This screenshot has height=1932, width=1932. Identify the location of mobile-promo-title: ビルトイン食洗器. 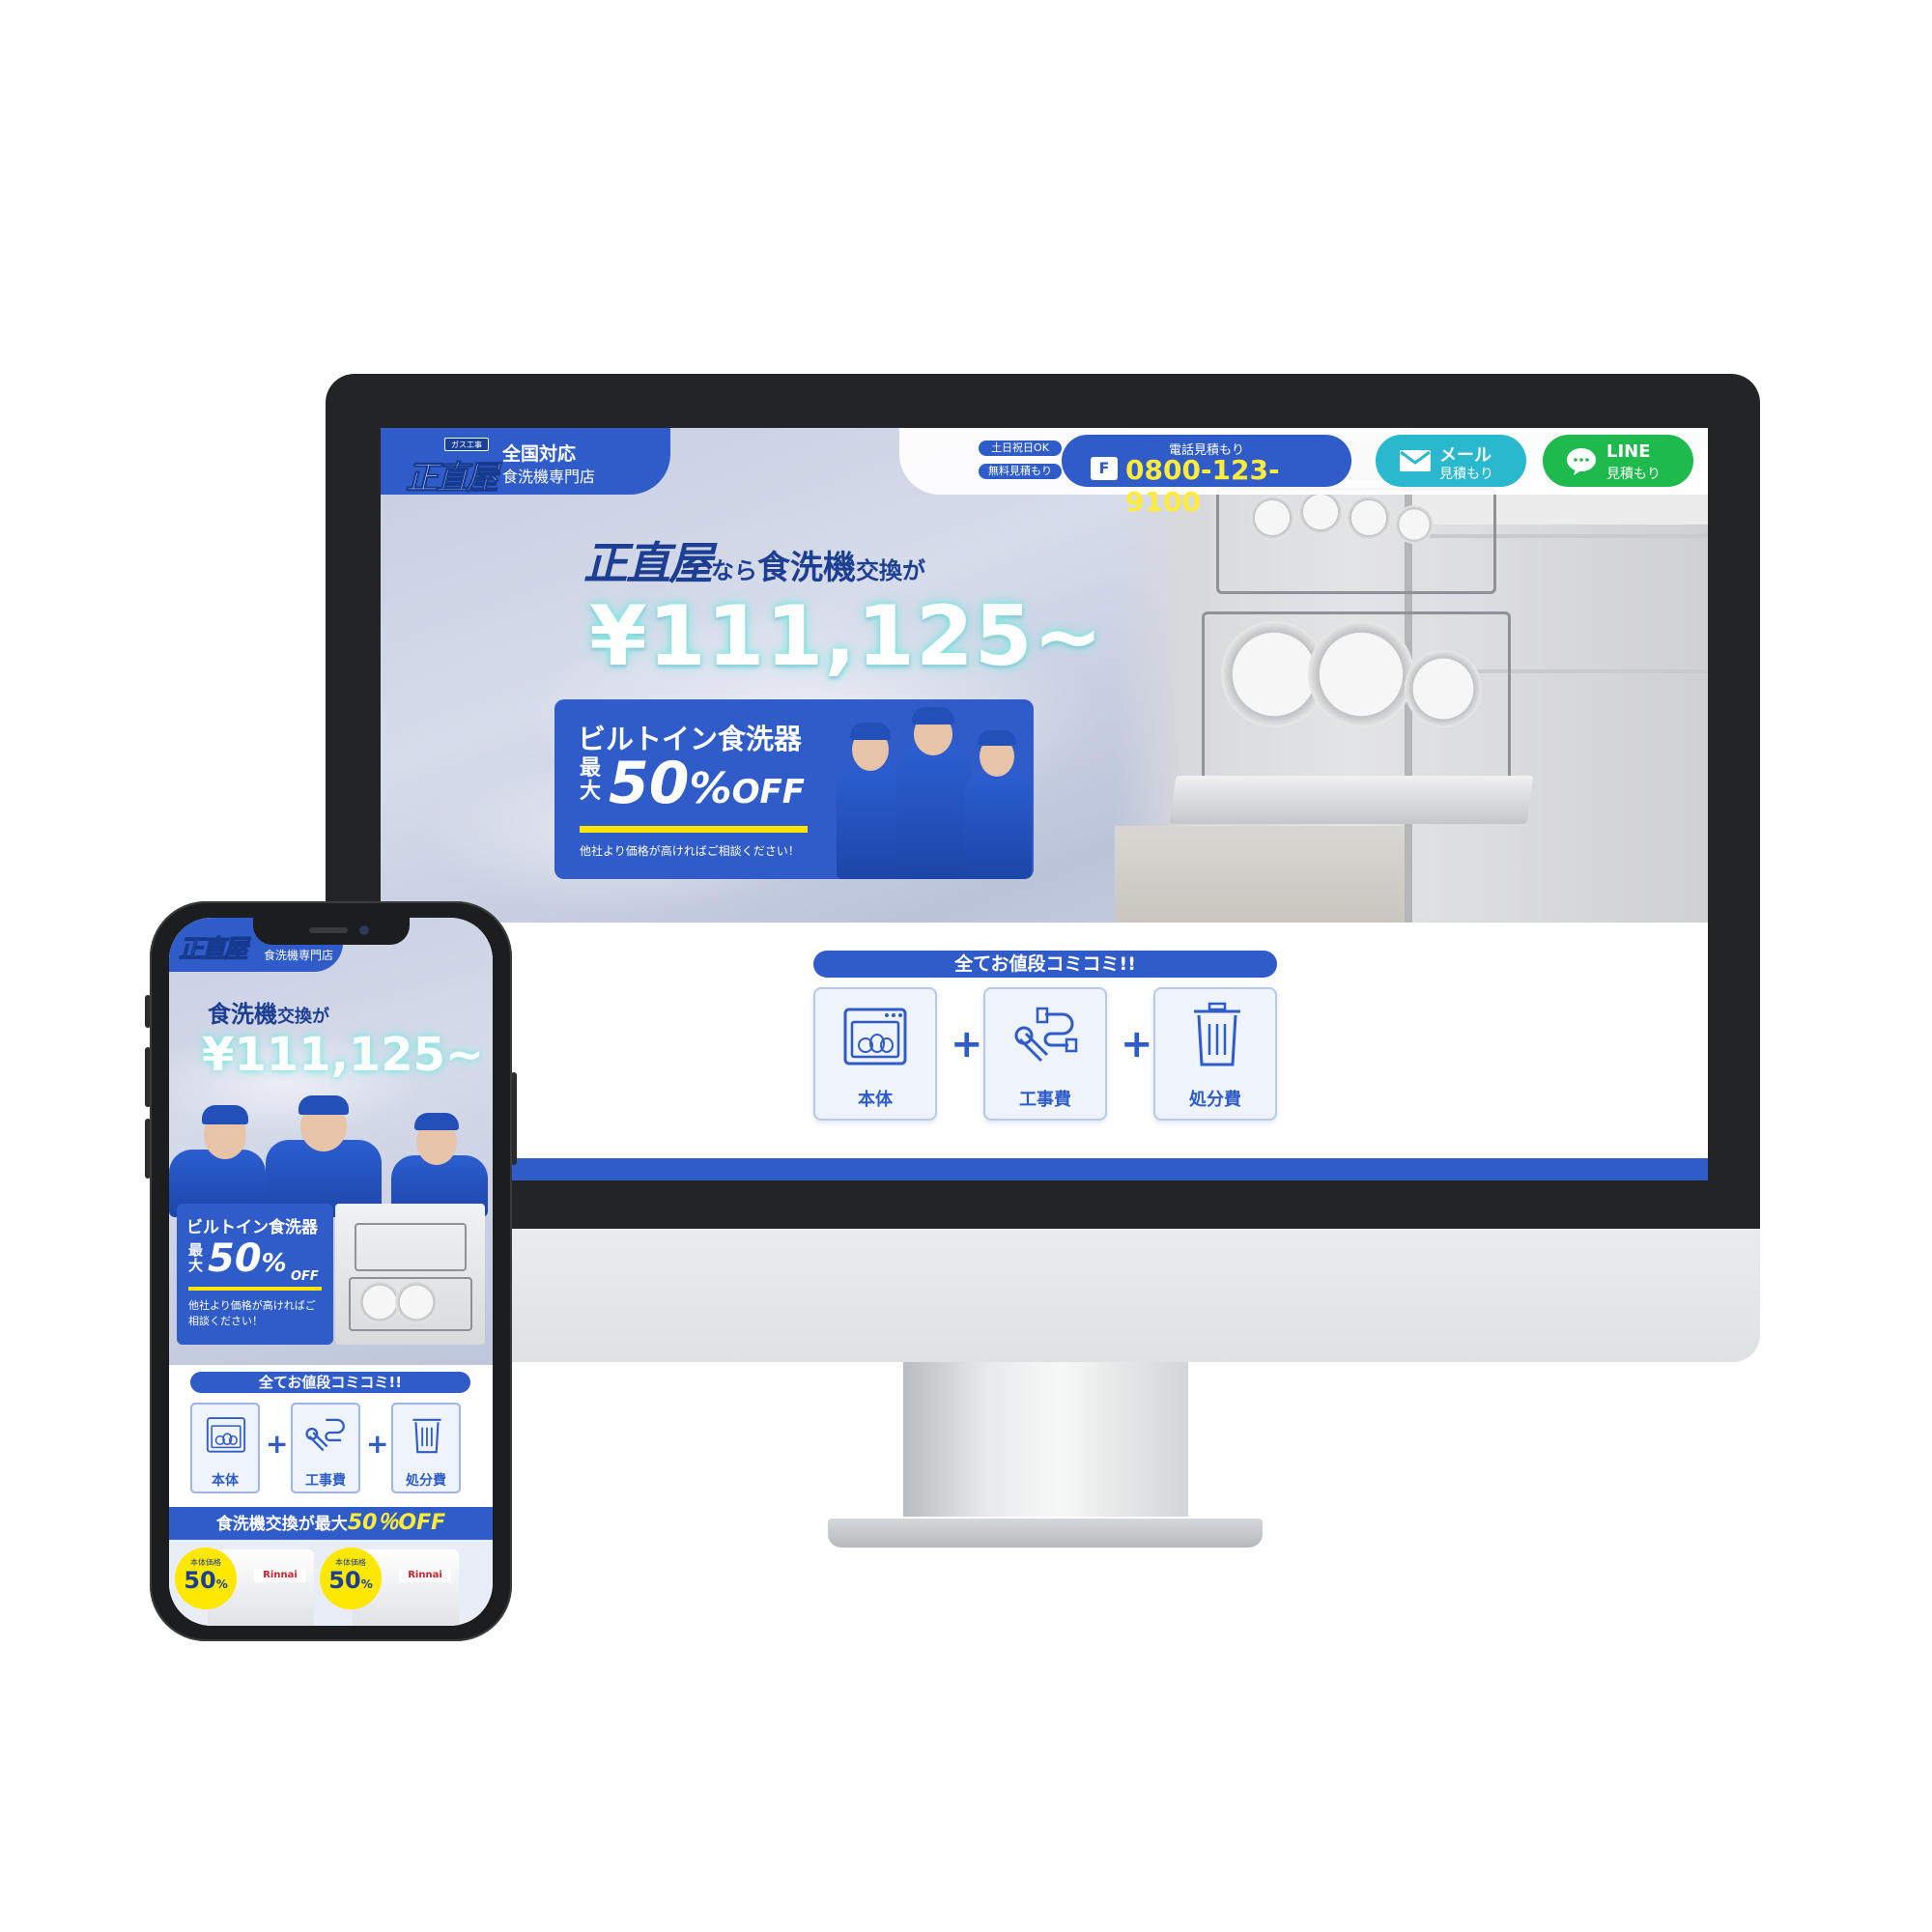
(252, 1227).